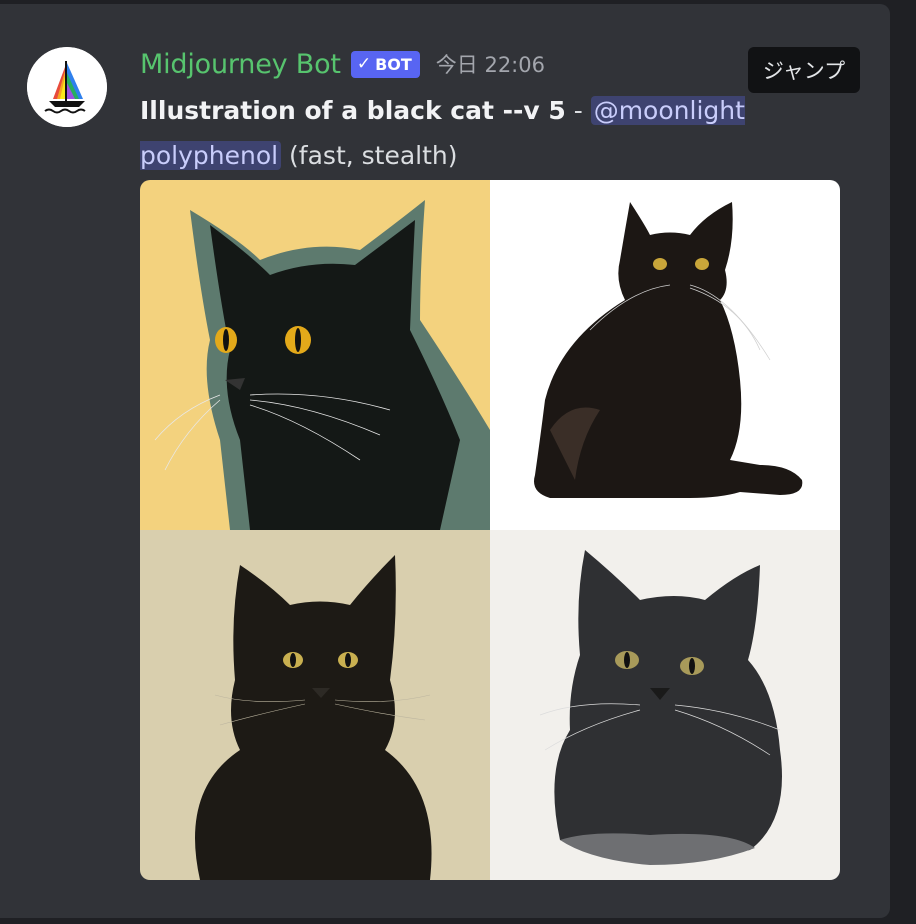  What do you see at coordinates (393, 64) in the screenshot?
I see `bot-badge-label: BOT` at bounding box center [393, 64].